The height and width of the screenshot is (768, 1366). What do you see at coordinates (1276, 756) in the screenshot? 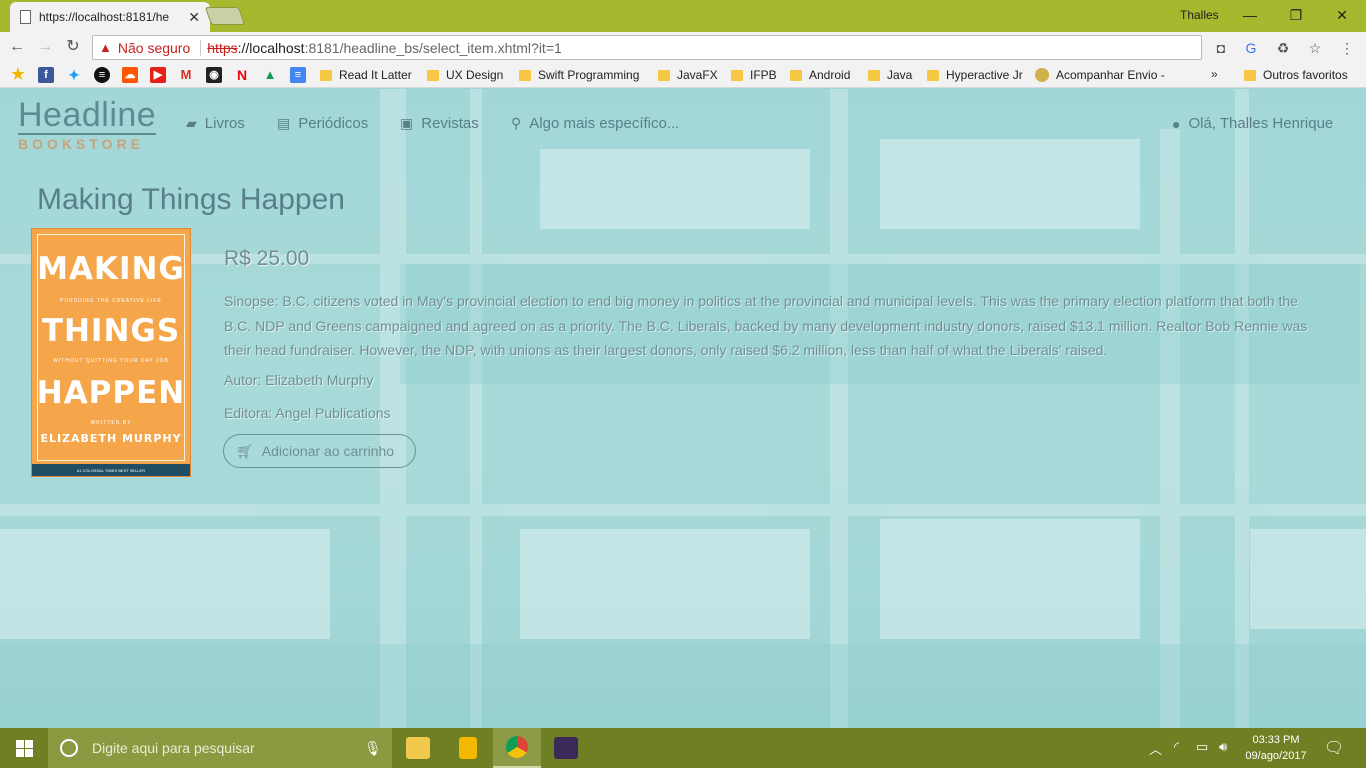
I see `clock-date: 09/ago/2017` at bounding box center [1276, 756].